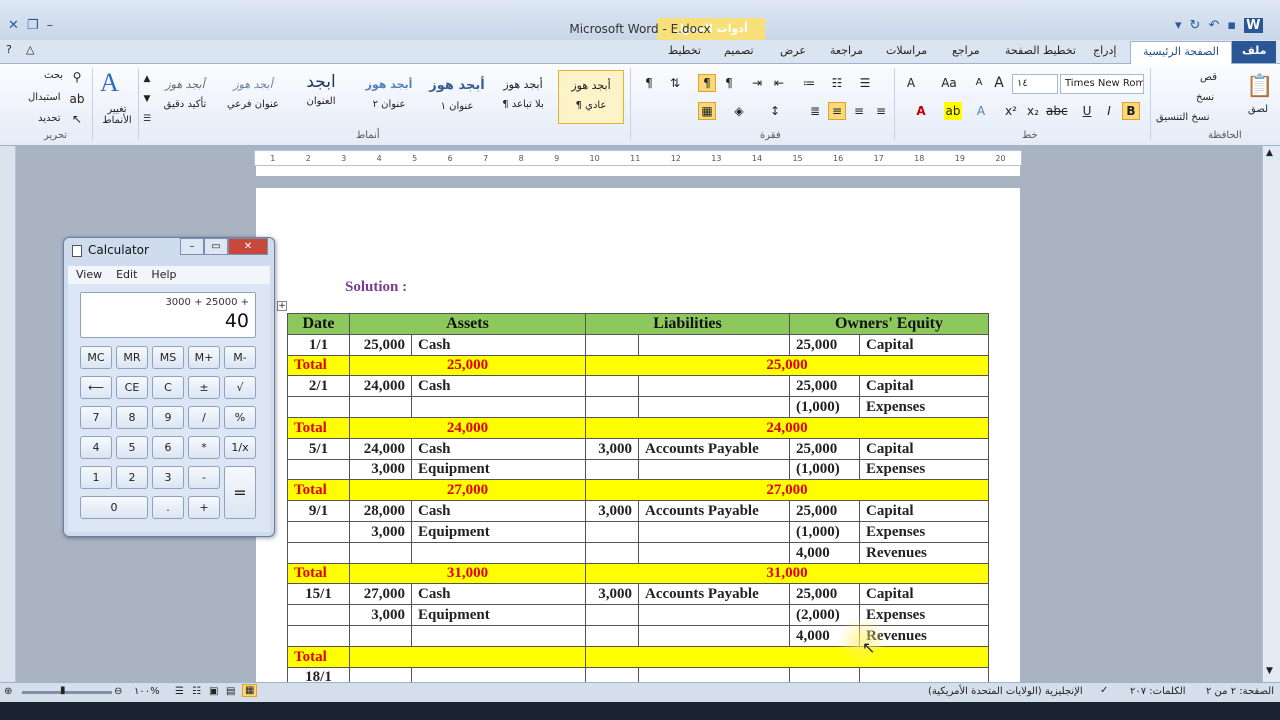 Image resolution: width=1280 pixels, height=720 pixels. What do you see at coordinates (30, 49) in the screenshot?
I see `minimize-ribbon-icon: △` at bounding box center [30, 49].